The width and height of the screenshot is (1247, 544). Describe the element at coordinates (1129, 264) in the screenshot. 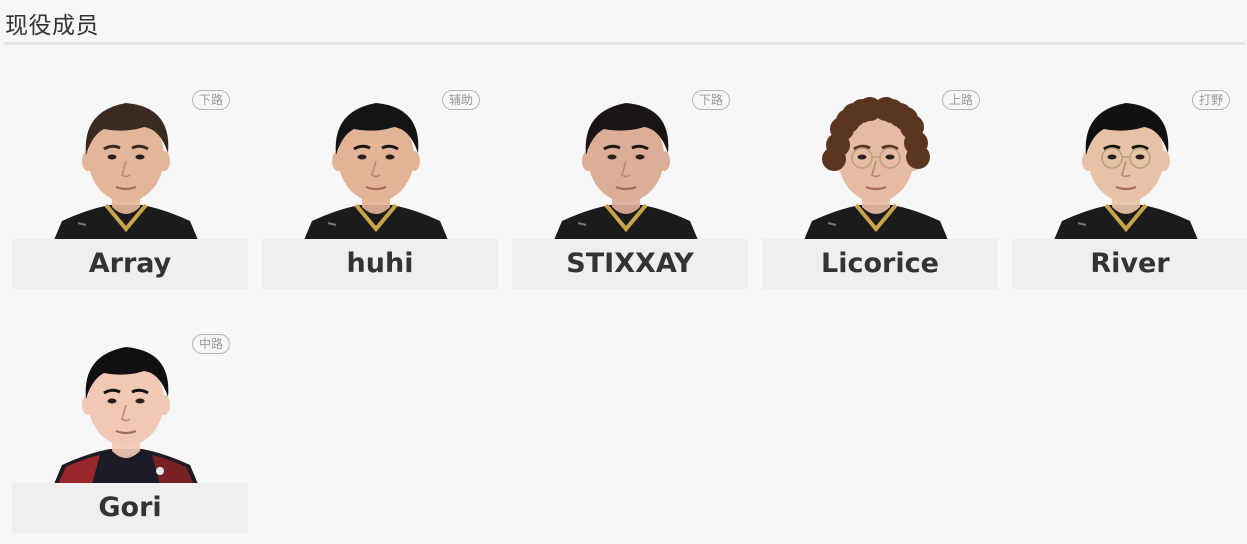

I see `player-name: River` at that location.